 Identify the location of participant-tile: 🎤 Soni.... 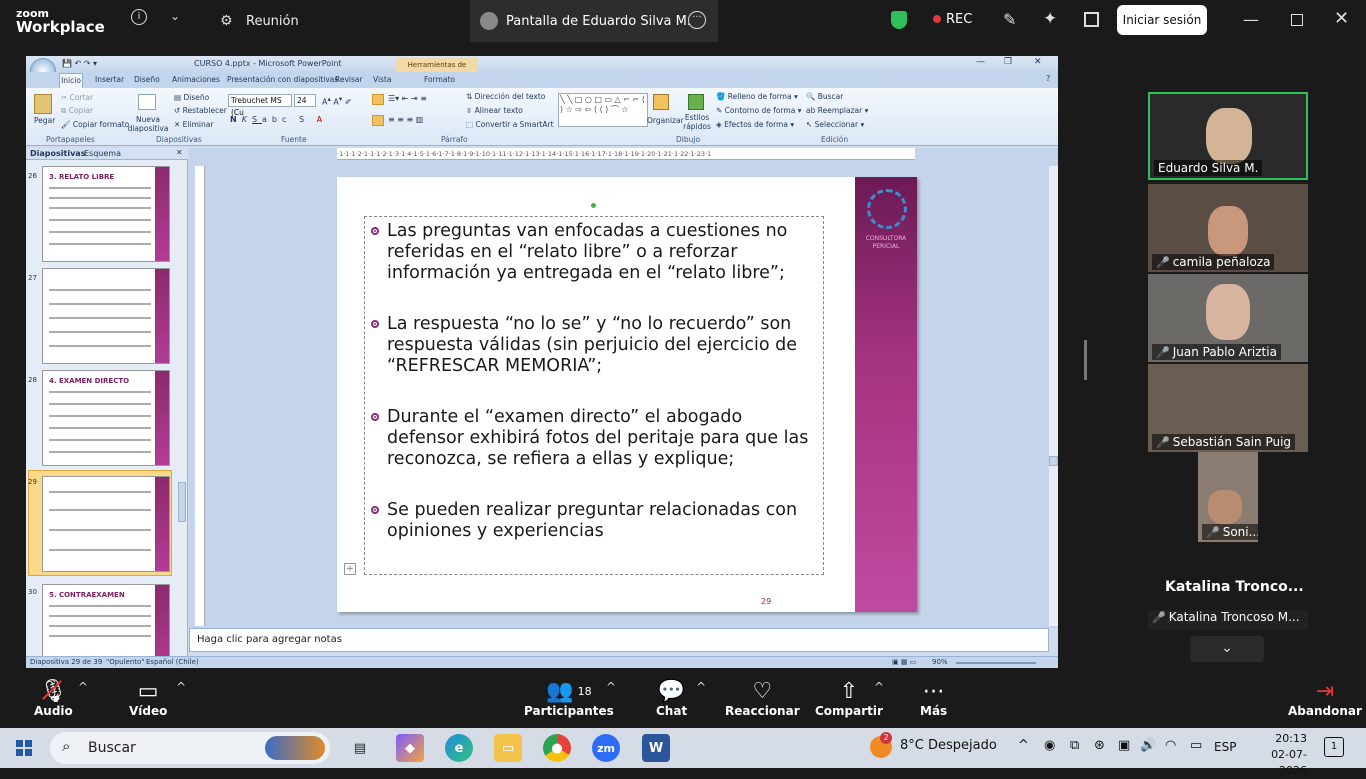
(1228, 497).